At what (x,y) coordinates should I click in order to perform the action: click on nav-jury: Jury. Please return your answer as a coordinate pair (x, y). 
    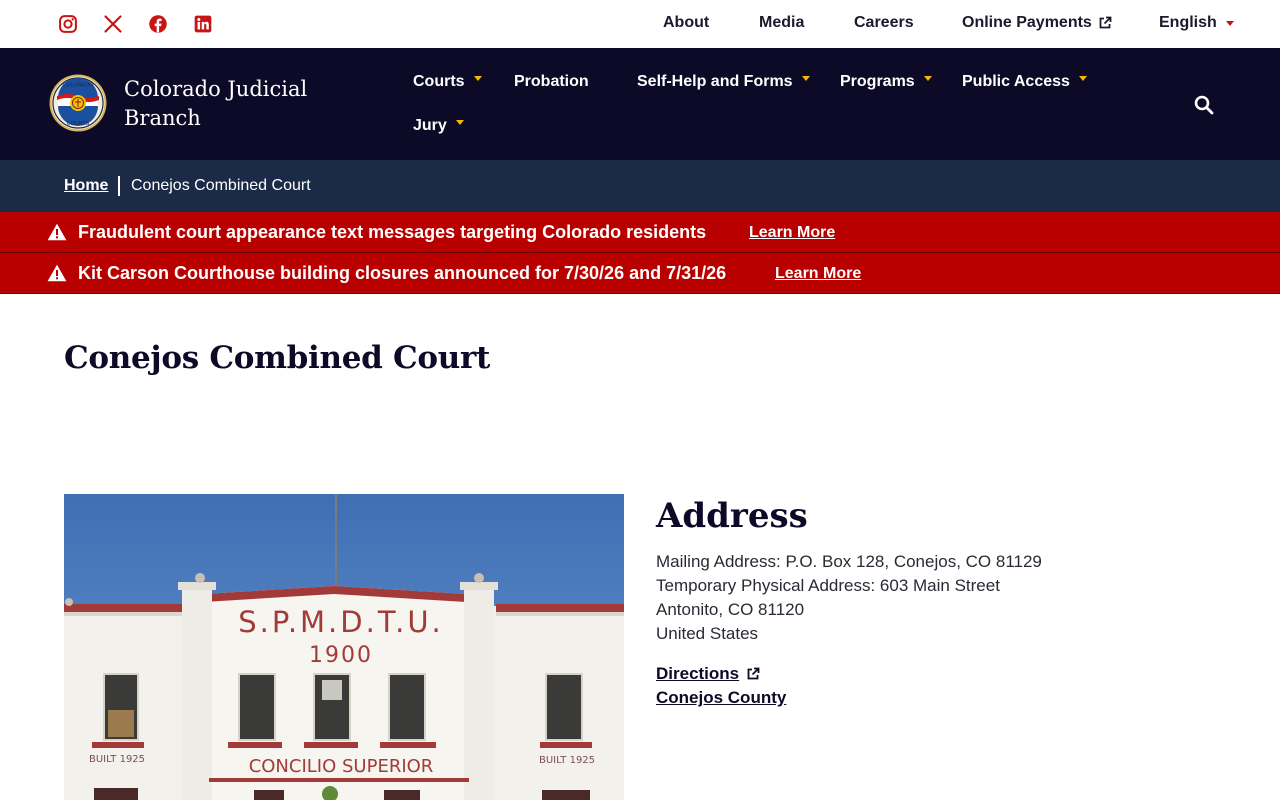
    Looking at the image, I should click on (438, 126).